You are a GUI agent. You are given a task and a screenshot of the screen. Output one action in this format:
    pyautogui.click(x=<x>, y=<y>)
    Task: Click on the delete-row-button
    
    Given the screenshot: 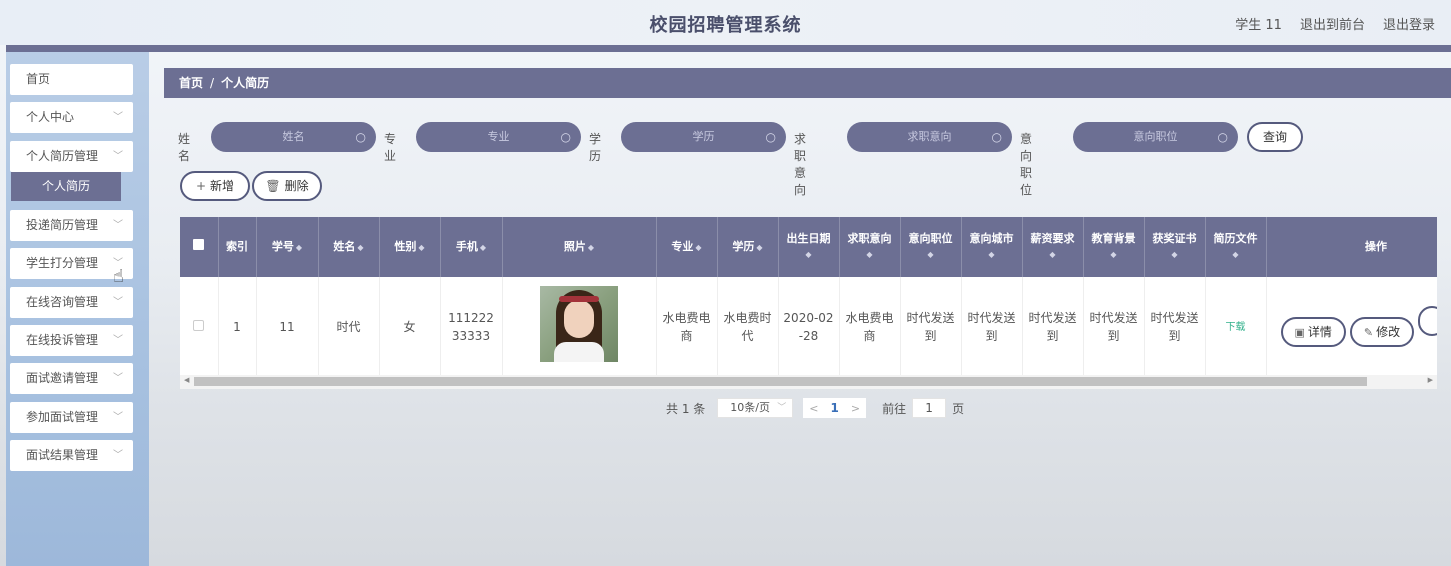 What is the action you would take?
    pyautogui.click(x=1427, y=321)
    